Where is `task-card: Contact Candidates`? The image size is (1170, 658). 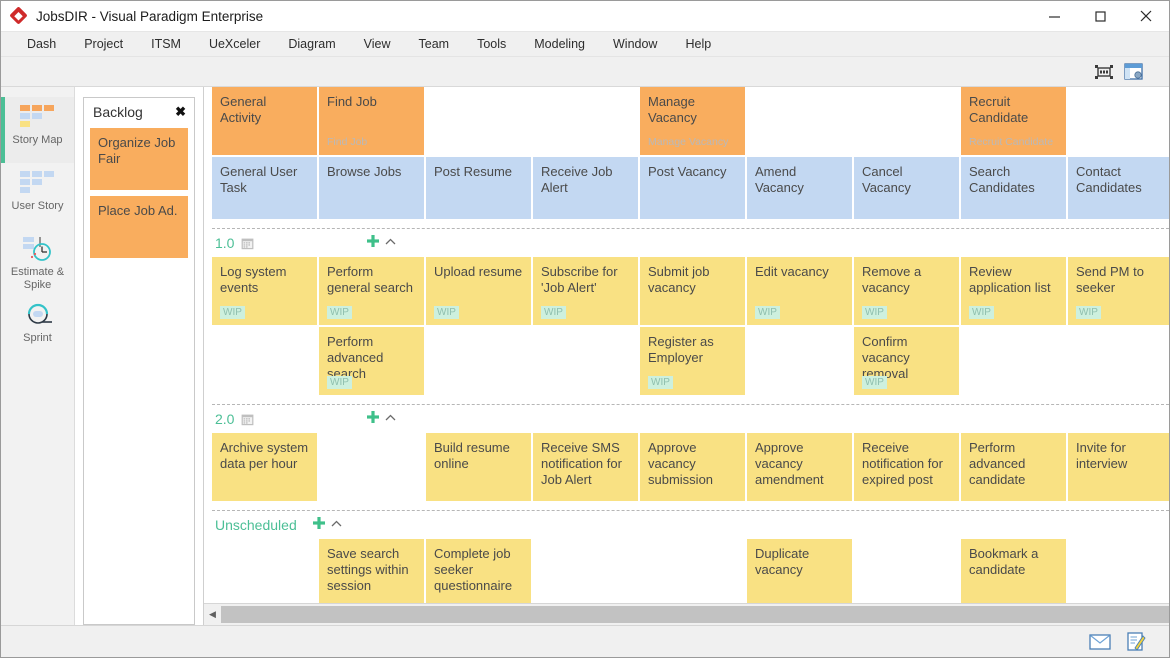
task-card: Contact Candidates is located at coordinates (1118, 188).